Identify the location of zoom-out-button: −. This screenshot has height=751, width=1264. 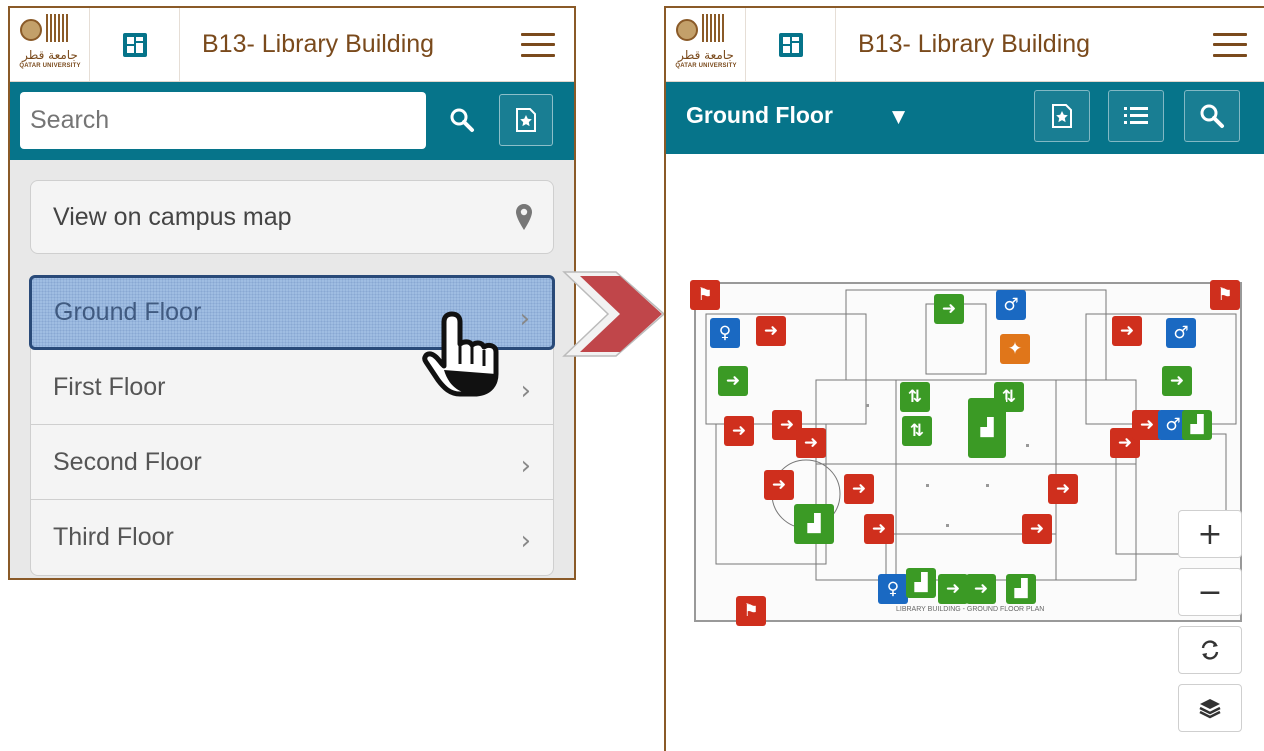
(1210, 592).